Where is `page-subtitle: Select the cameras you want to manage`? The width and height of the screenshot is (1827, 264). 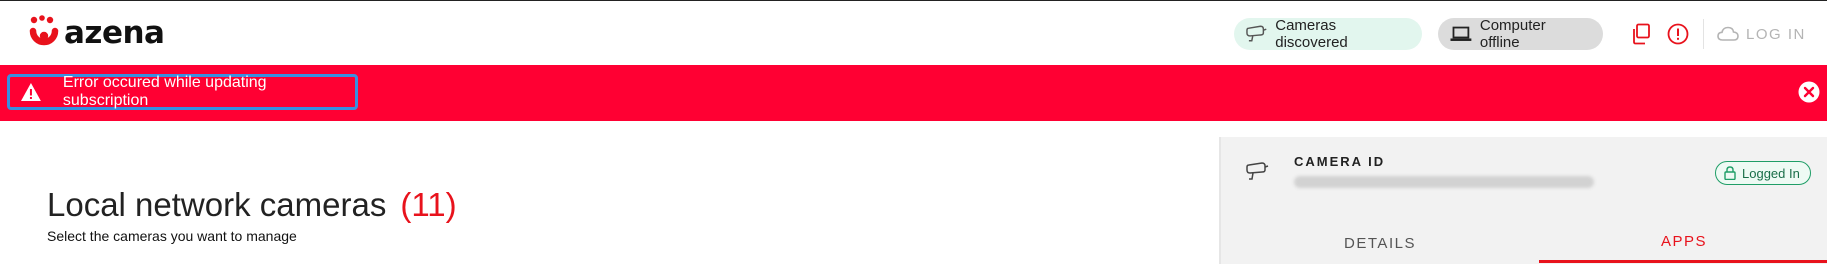 page-subtitle: Select the cameras you want to manage is located at coordinates (172, 236).